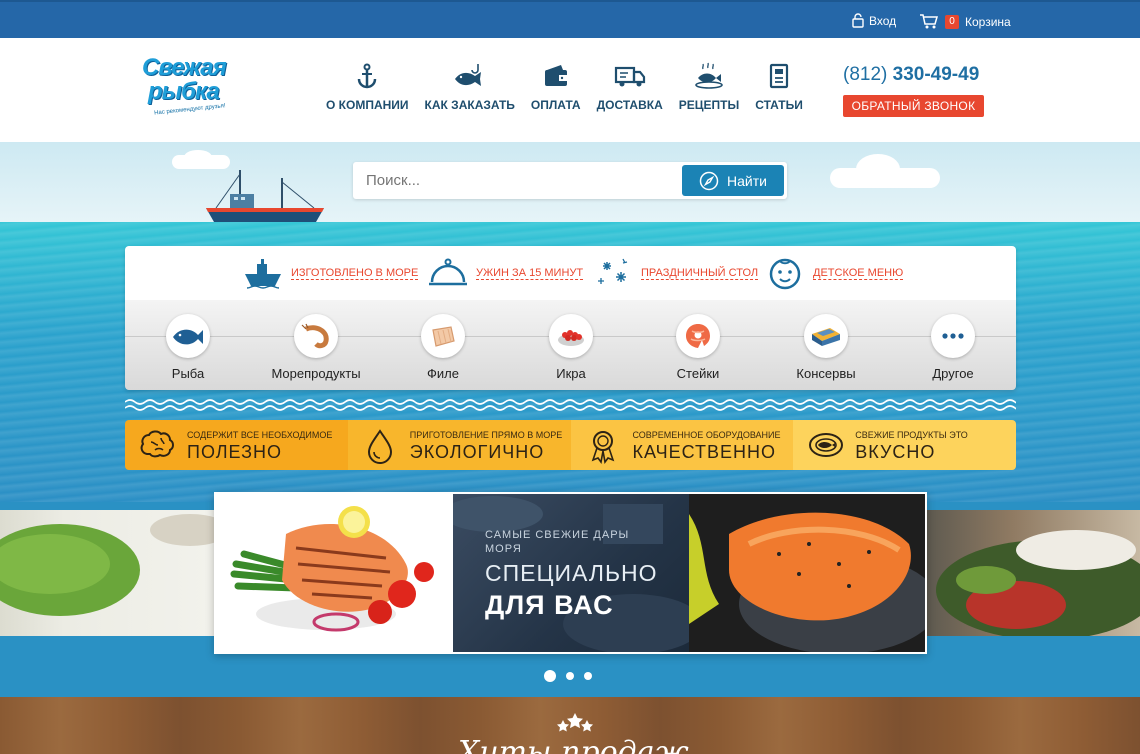 The height and width of the screenshot is (754, 1140). I want to click on slider-pagination, so click(568, 676).